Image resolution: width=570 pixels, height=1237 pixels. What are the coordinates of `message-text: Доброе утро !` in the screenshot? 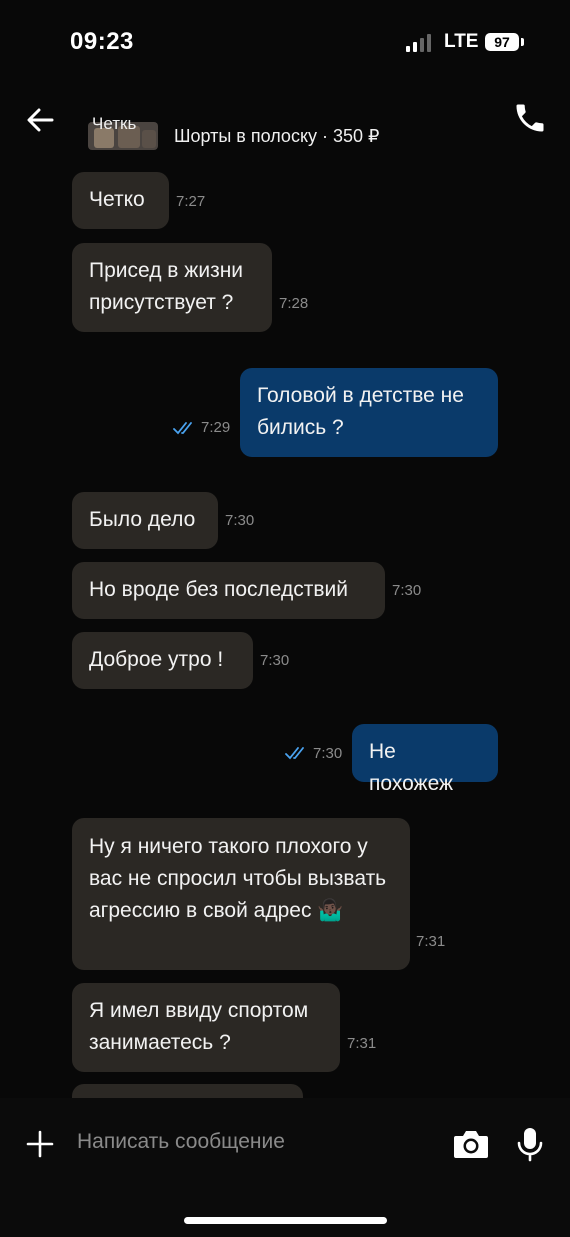 It's located at (156, 659).